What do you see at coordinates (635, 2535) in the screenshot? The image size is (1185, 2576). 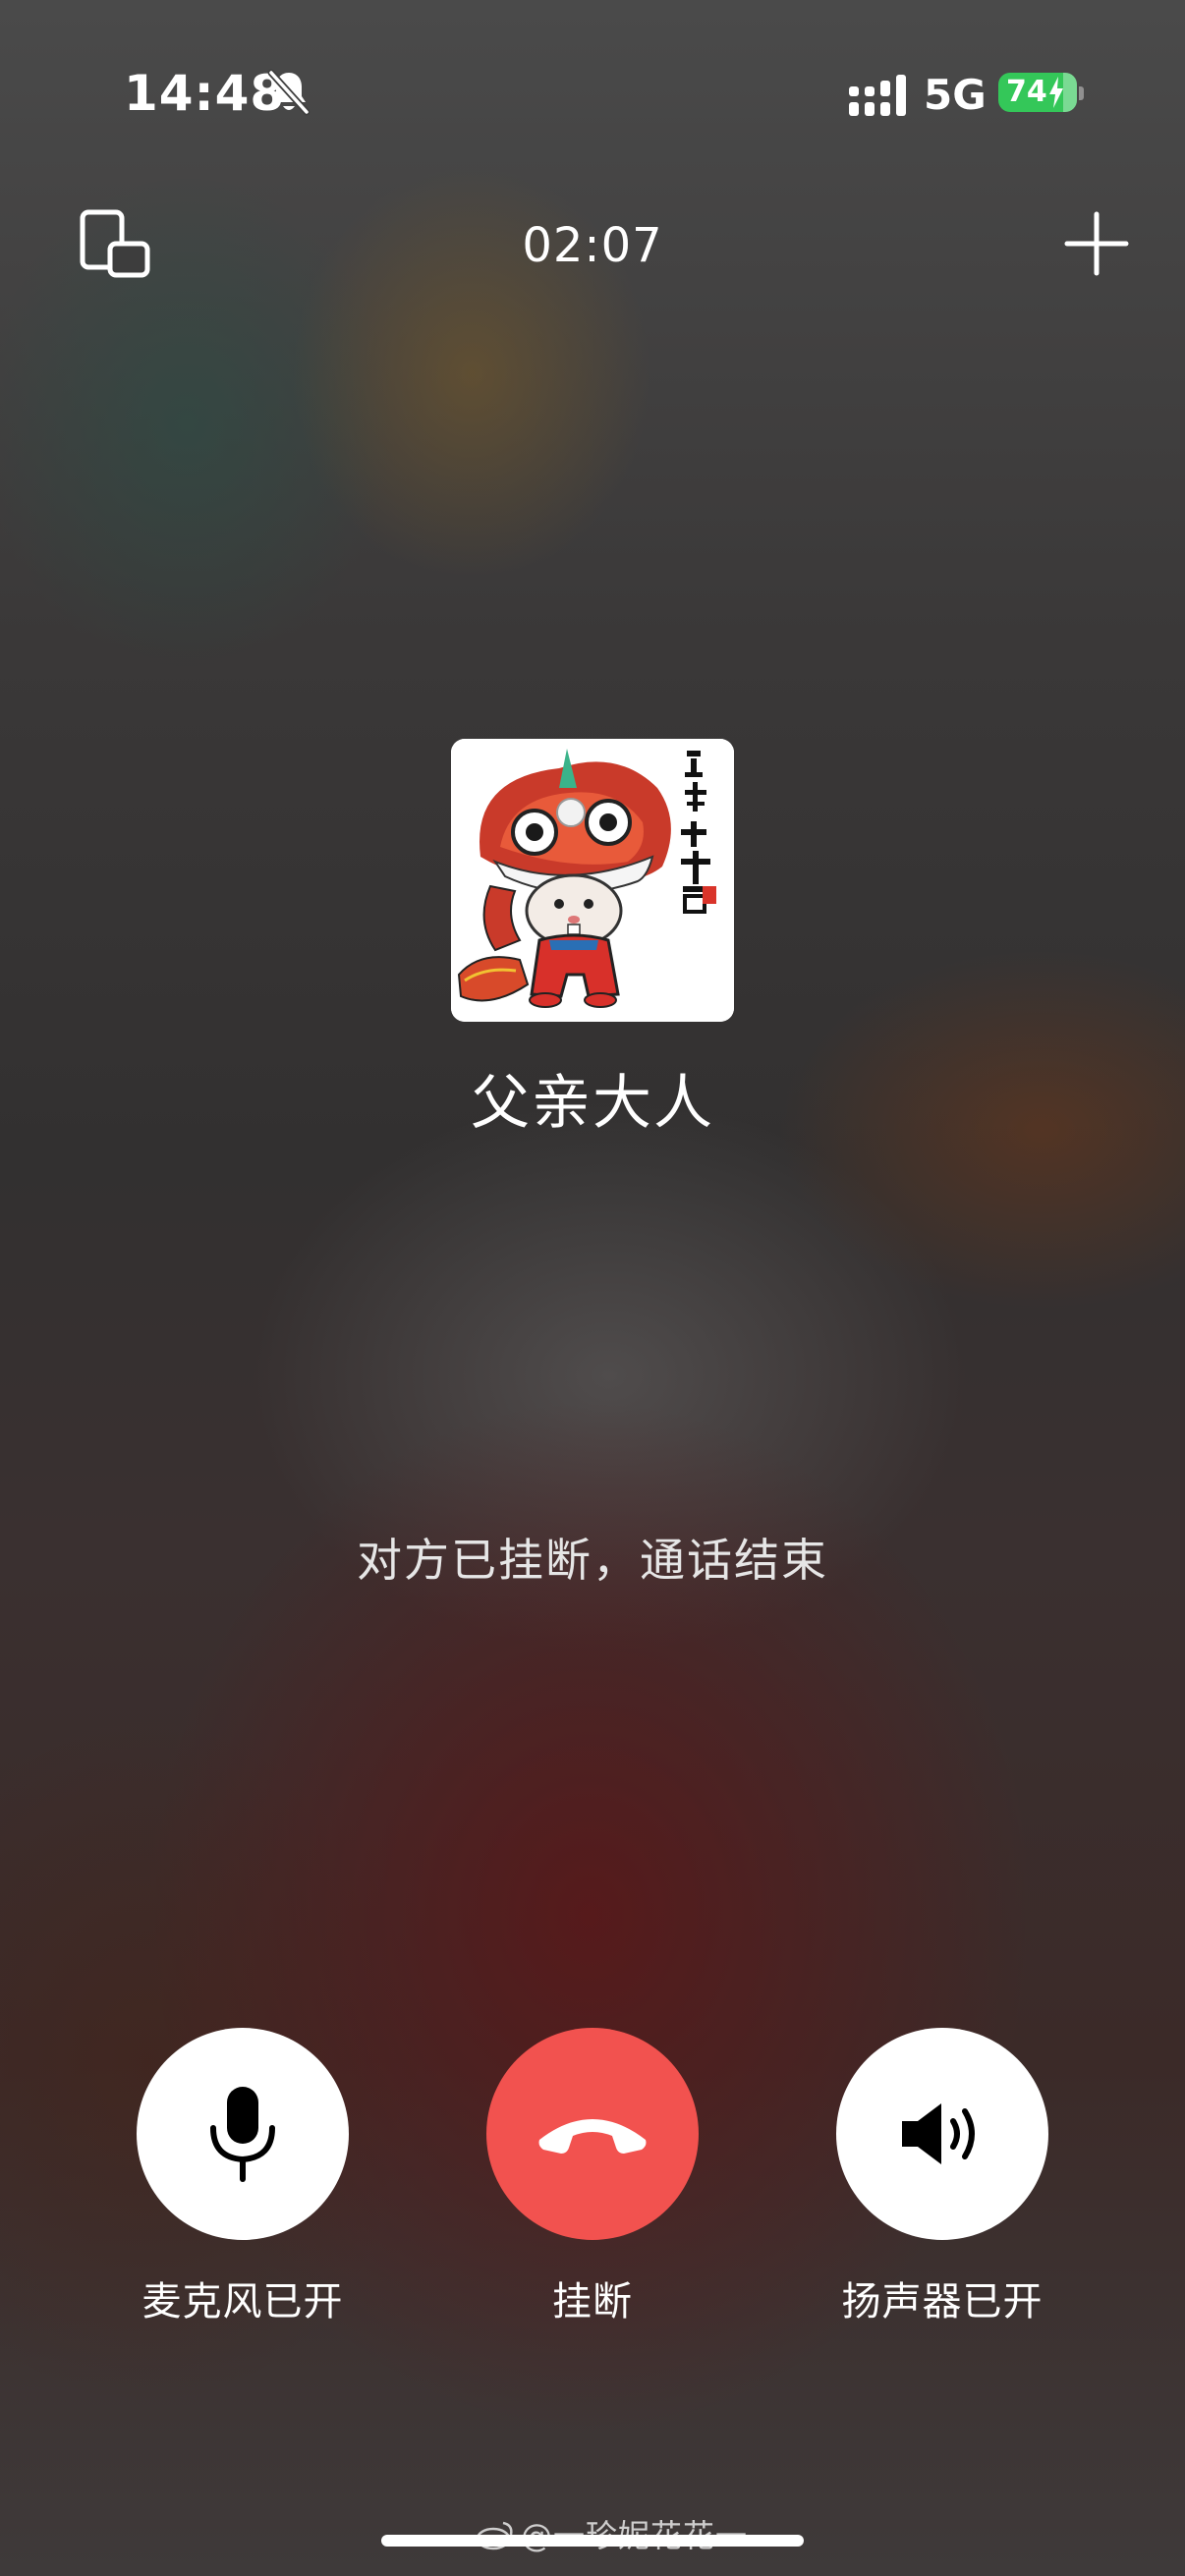 I see `watermark-text: @一珍妮花花一` at bounding box center [635, 2535].